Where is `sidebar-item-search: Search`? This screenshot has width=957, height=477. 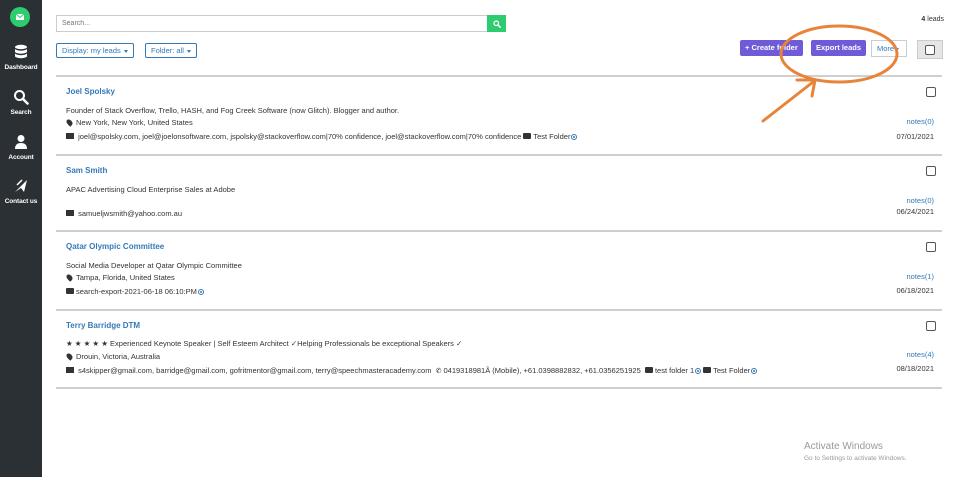 sidebar-item-search: Search is located at coordinates (21, 102).